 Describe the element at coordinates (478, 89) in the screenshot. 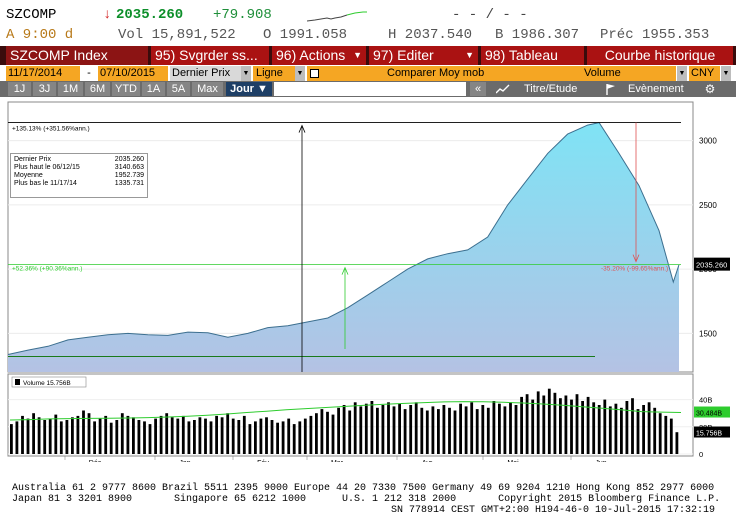

I see `collapse-button: «` at that location.